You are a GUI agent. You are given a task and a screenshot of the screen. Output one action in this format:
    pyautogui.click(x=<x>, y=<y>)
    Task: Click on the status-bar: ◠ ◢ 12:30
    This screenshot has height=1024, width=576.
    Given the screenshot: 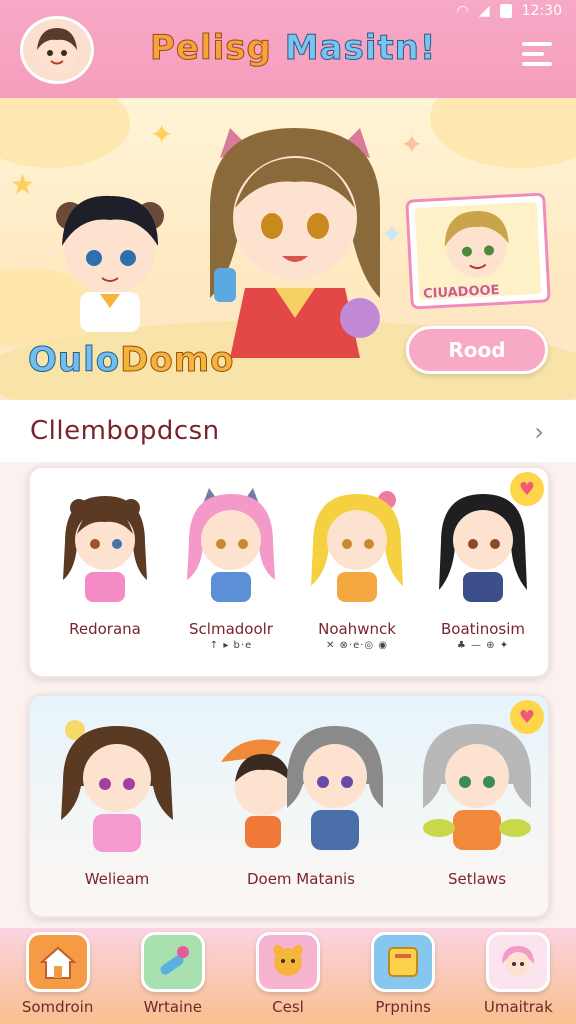 What is the action you would take?
    pyautogui.click(x=288, y=11)
    